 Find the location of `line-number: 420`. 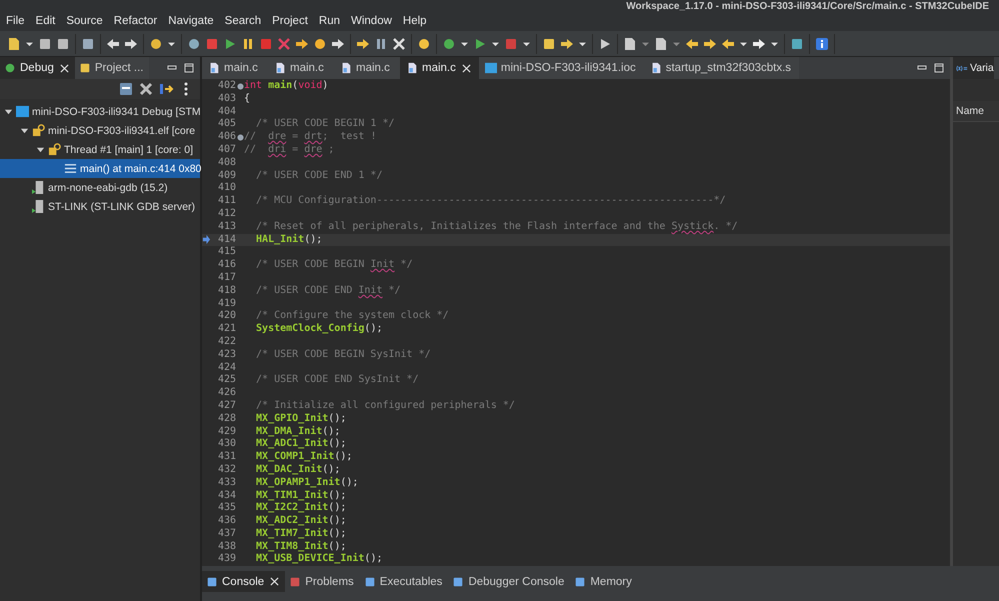

line-number: 420 is located at coordinates (226, 317).